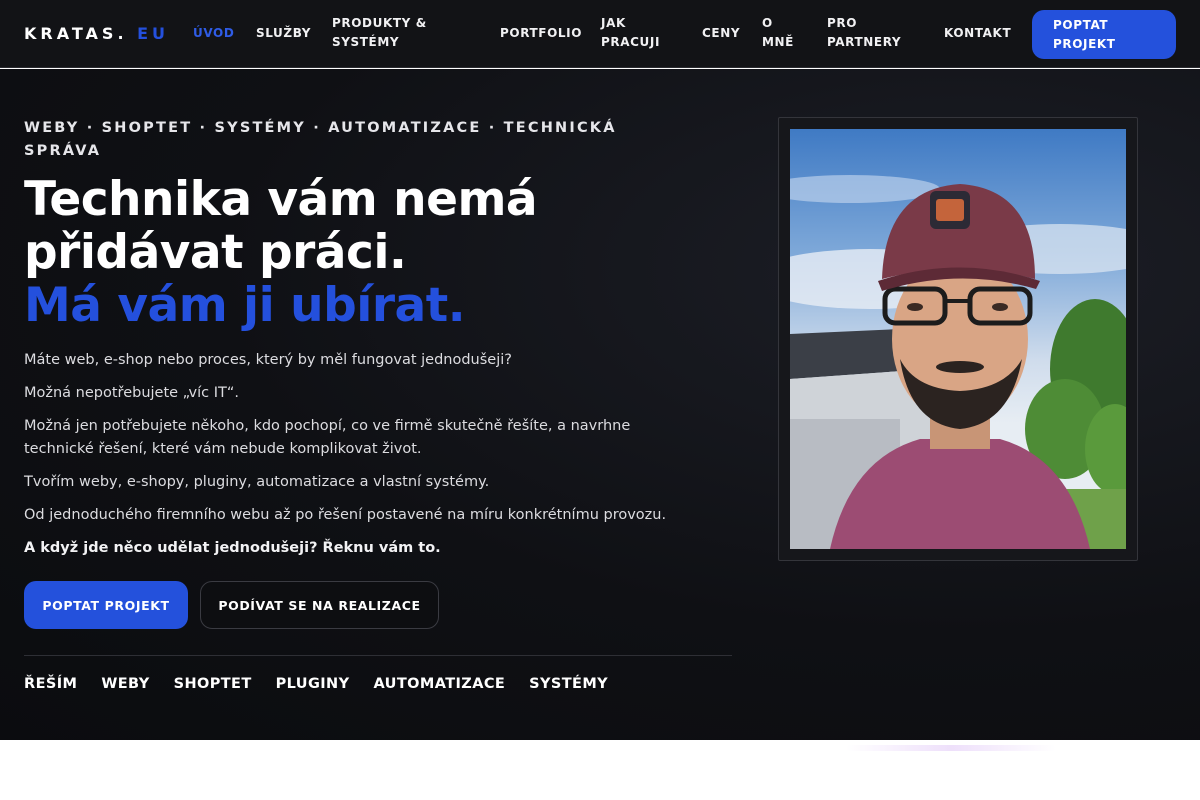 This screenshot has height=800, width=1200. I want to click on nav-item-o-mne: O MNĚ, so click(782, 33).